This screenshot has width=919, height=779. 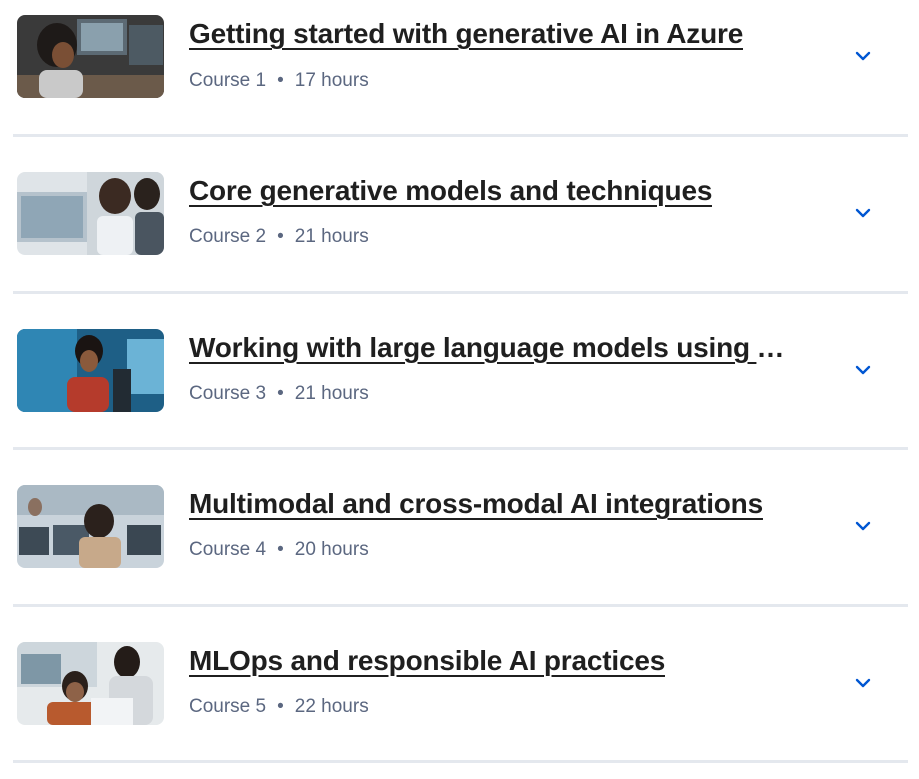 I want to click on course-number: Course 1, so click(x=228, y=80).